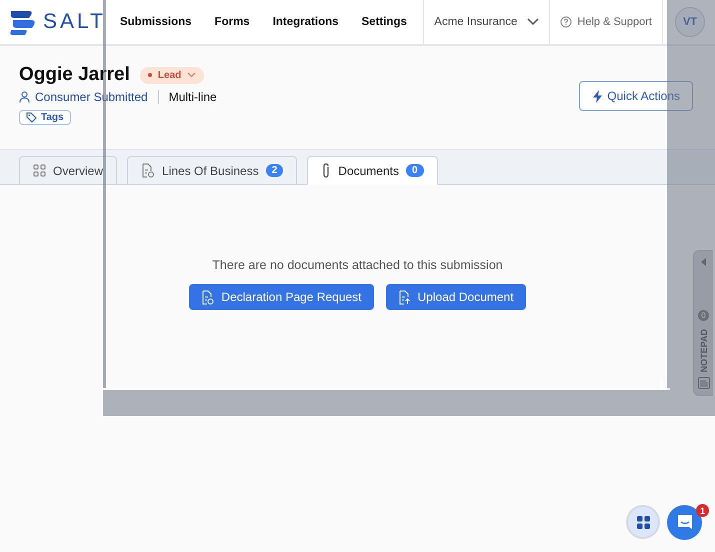  I want to click on tag-icon, so click(31, 117).